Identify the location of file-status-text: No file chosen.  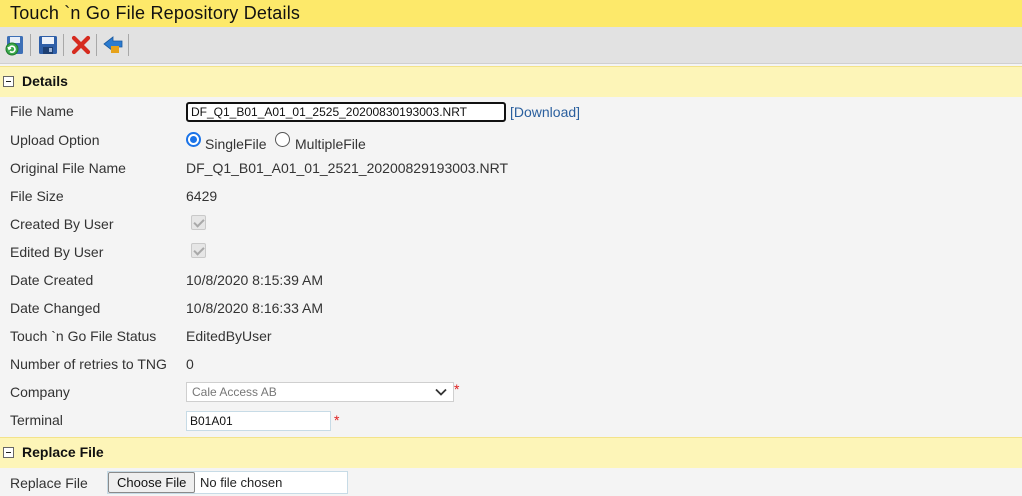
(241, 482).